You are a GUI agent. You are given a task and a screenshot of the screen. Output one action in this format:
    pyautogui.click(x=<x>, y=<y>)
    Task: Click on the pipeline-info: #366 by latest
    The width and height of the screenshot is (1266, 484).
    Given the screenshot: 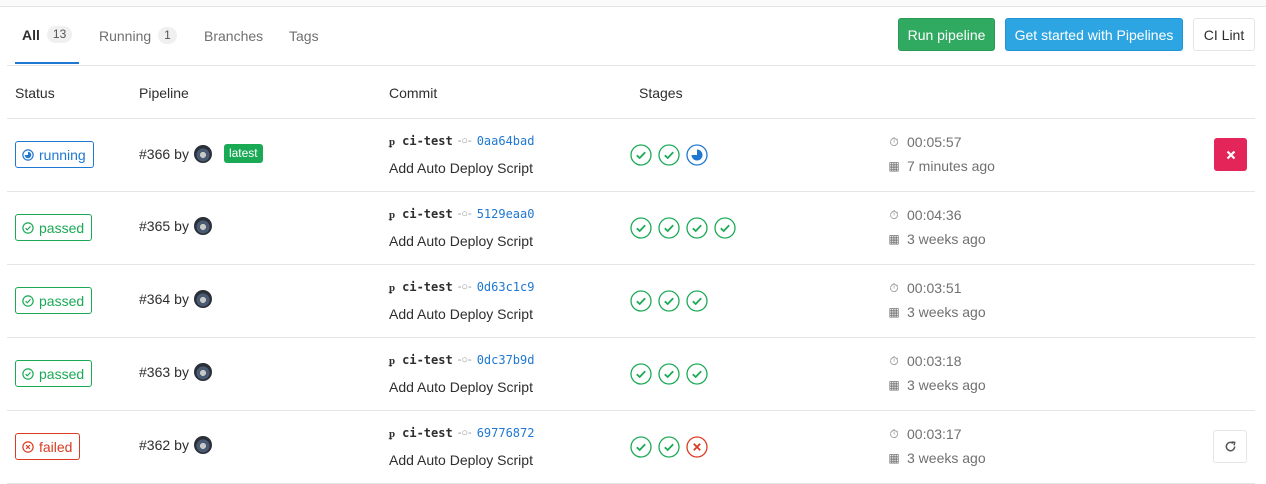 What is the action you would take?
    pyautogui.click(x=201, y=153)
    